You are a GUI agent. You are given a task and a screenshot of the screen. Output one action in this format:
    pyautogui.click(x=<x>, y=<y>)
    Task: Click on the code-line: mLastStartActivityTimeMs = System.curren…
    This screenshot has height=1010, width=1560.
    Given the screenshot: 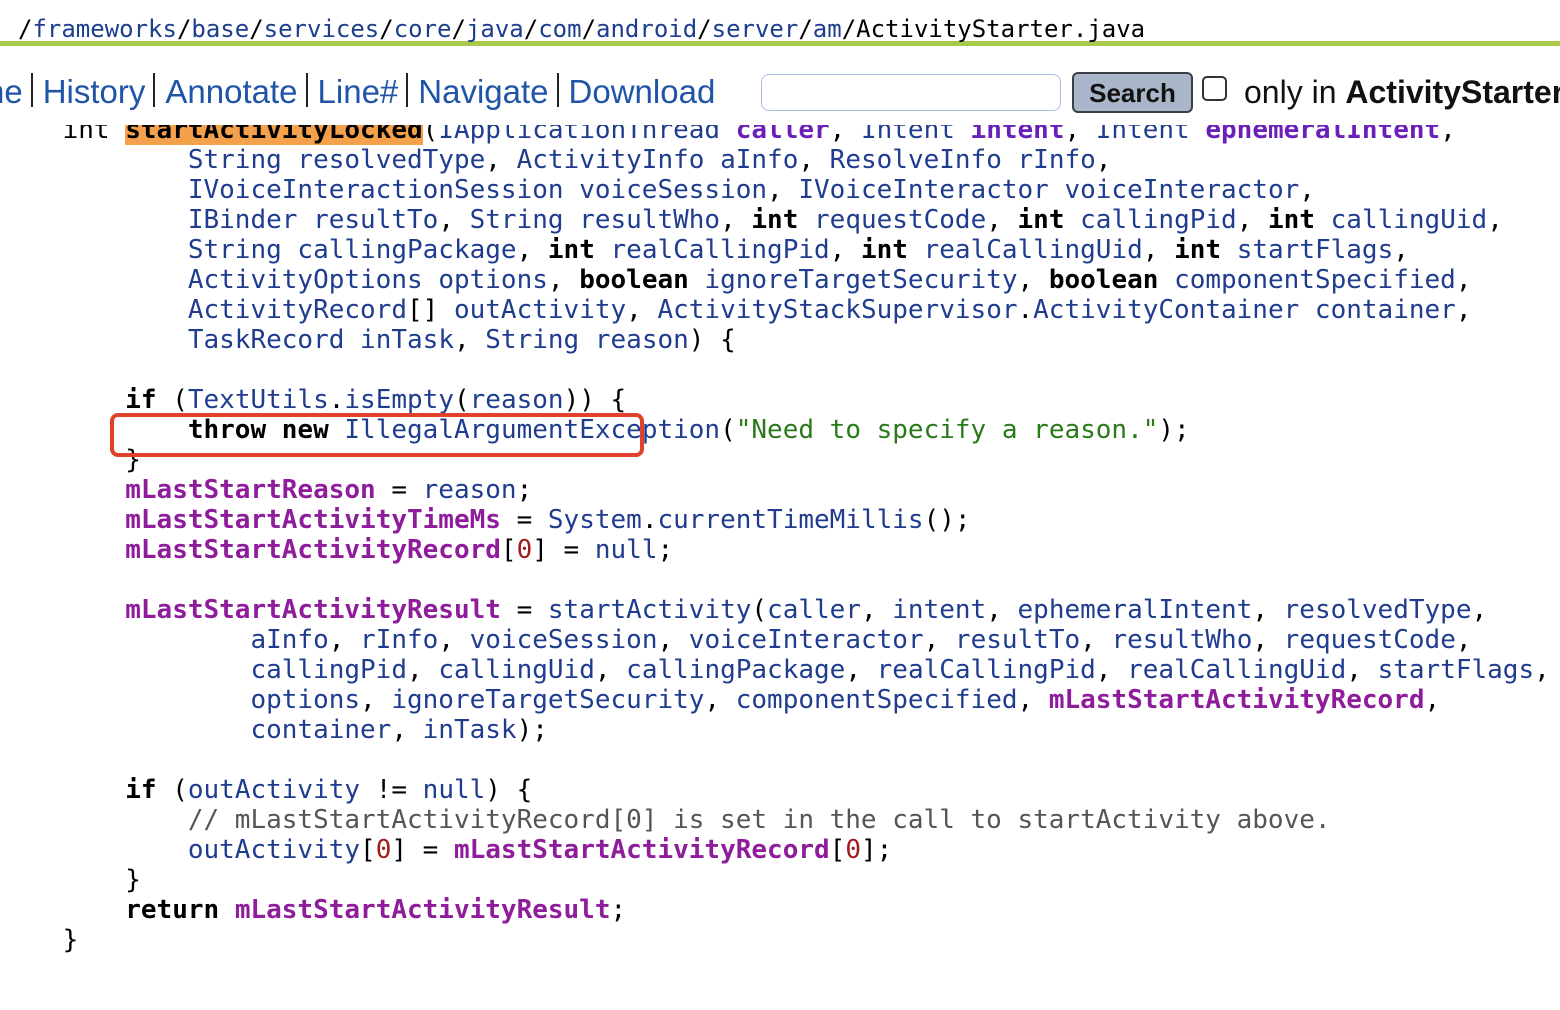 What is the action you would take?
    pyautogui.click(x=775, y=520)
    